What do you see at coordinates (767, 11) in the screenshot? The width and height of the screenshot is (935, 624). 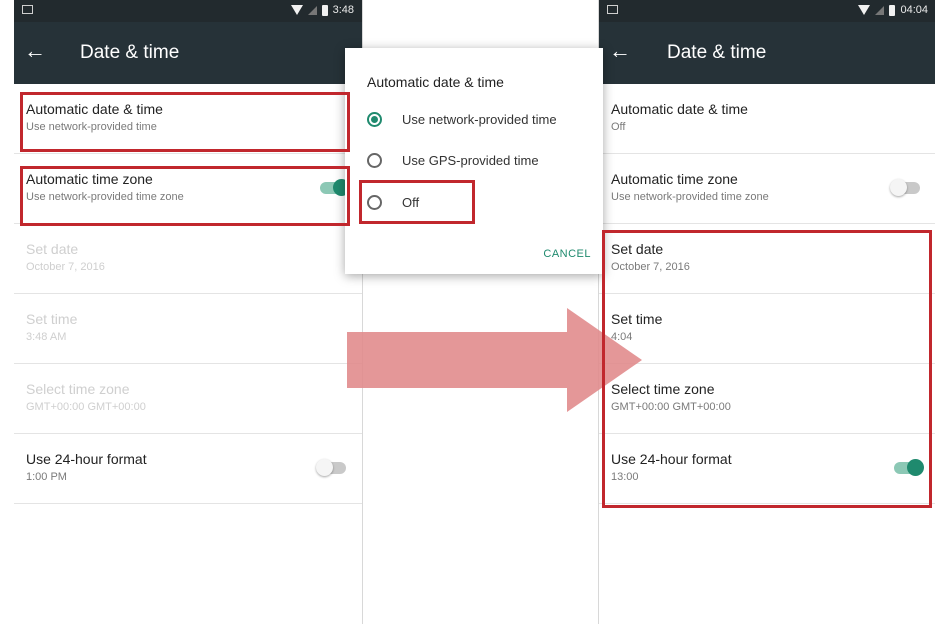 I see `status-bar: 04:04` at bounding box center [767, 11].